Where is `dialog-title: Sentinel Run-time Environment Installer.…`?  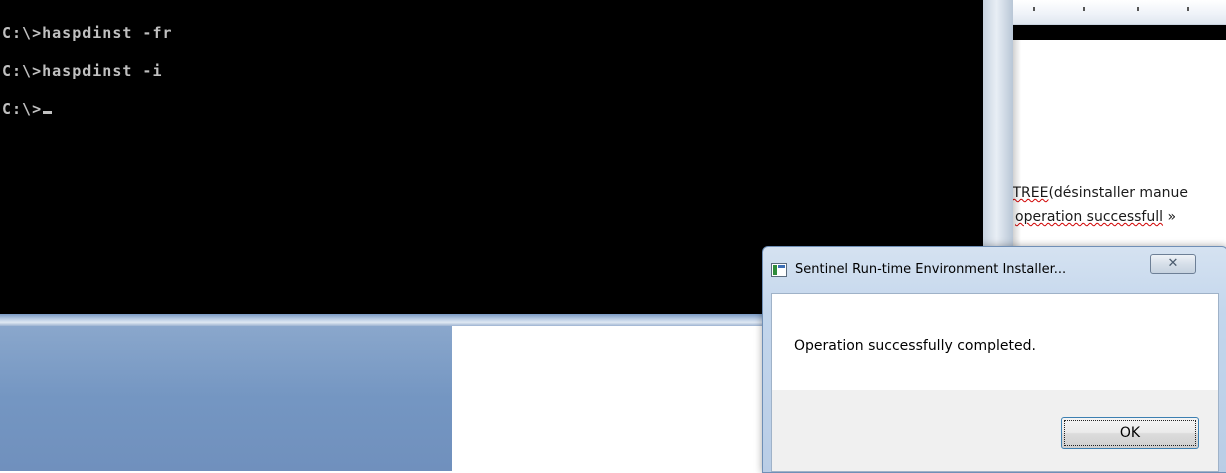 dialog-title: Sentinel Run-time Environment Installer.… is located at coordinates (931, 269).